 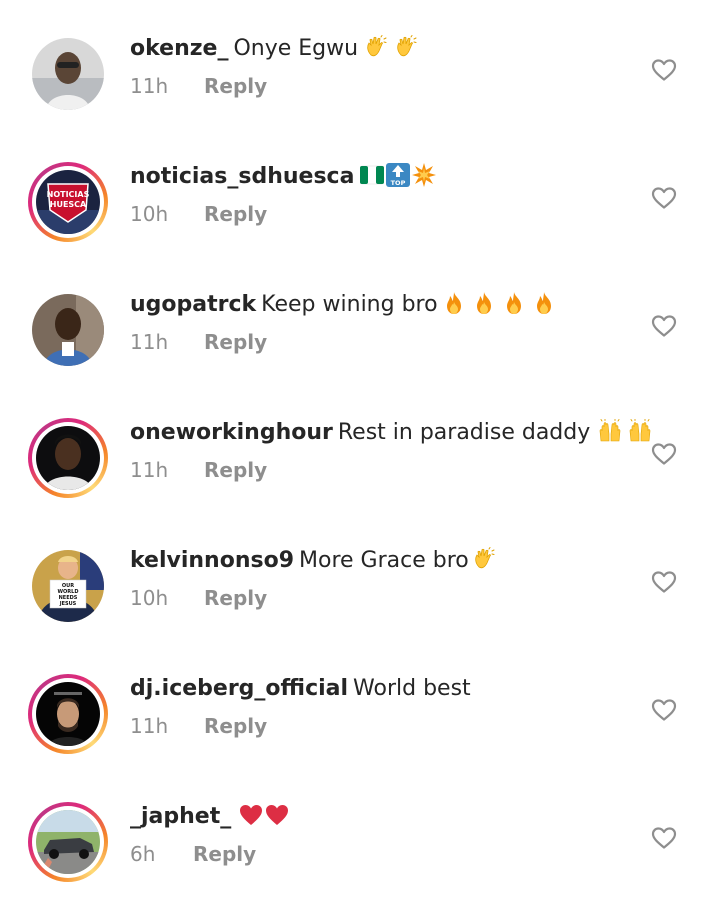 I want to click on comment-text: ugopatrck Keep wining bro, so click(x=343, y=305).